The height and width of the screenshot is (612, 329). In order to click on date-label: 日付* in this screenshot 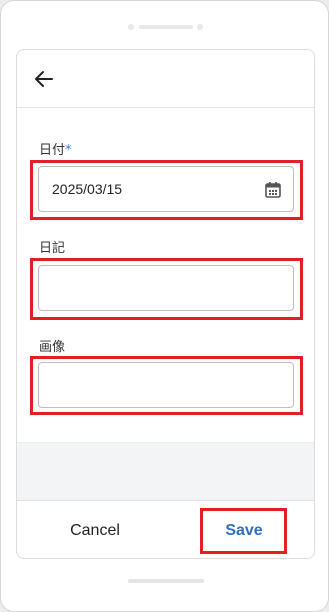, I will do `click(55, 148)`.